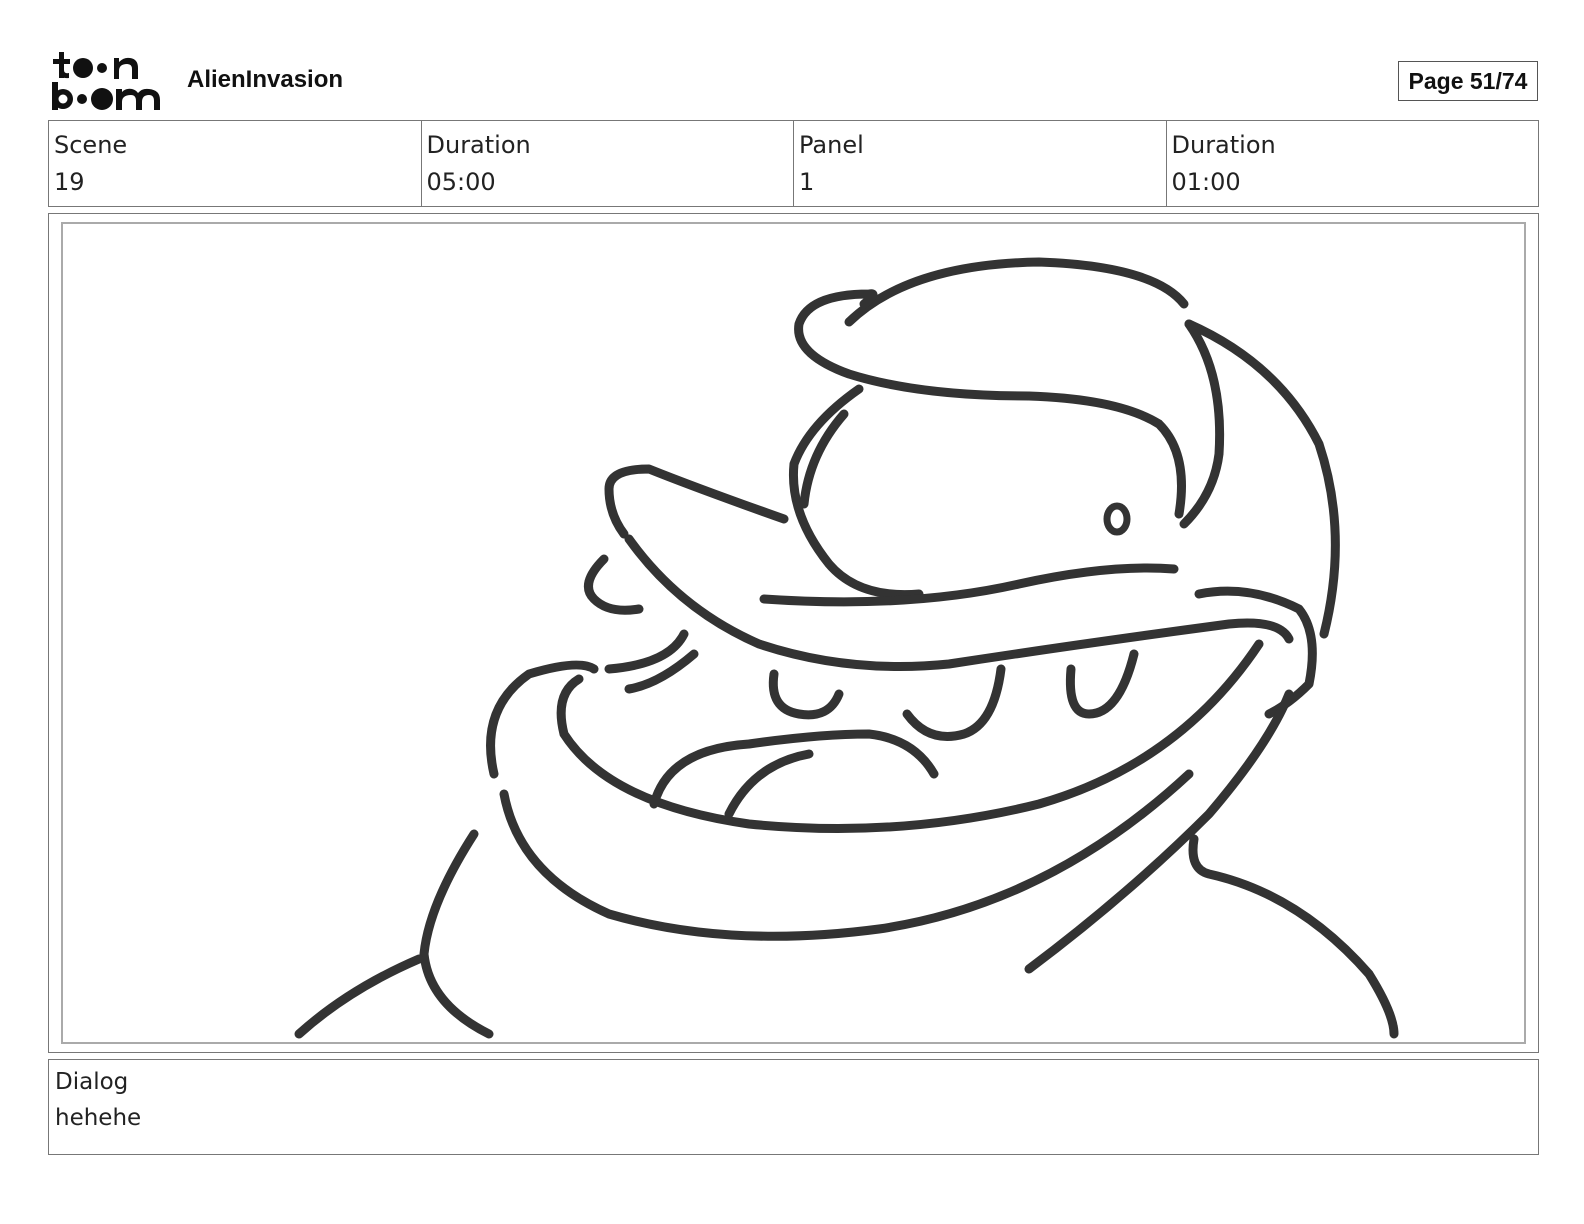 The height and width of the screenshot is (1224, 1584). What do you see at coordinates (1468, 81) in the screenshot?
I see `page-number-badge: Page 51/74` at bounding box center [1468, 81].